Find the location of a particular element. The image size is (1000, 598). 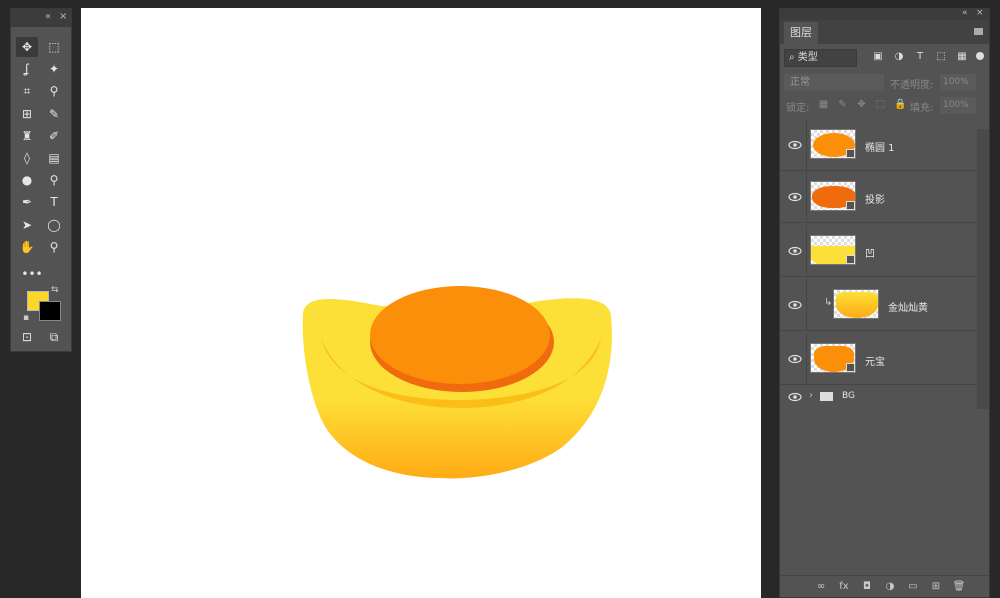

pen-icon: ✒ is located at coordinates (27, 202).